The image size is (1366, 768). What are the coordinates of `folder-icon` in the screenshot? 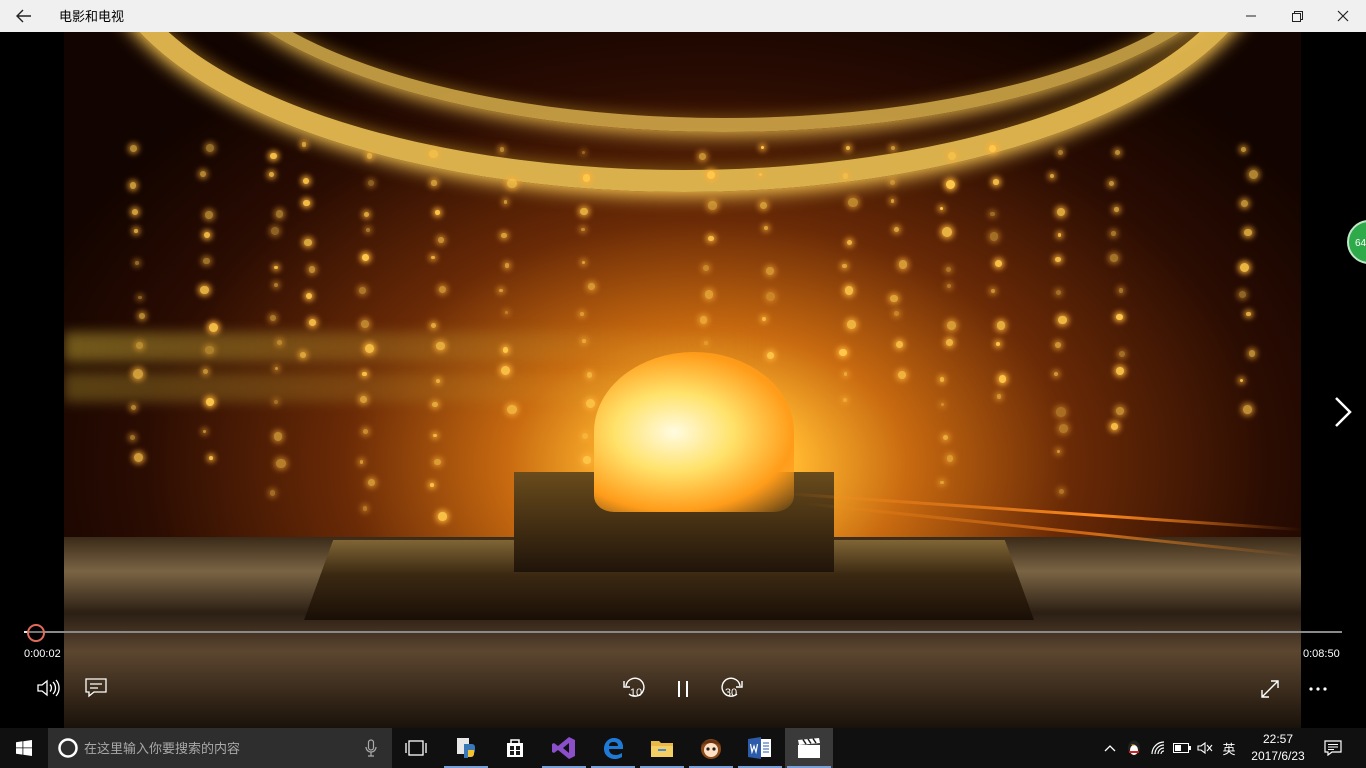 It's located at (662, 749).